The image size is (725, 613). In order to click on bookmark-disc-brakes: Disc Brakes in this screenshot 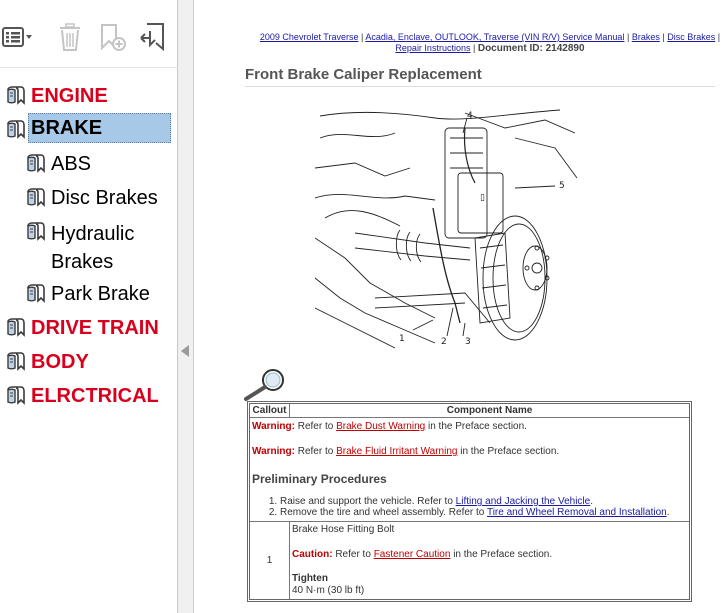, I will do `click(89, 198)`.